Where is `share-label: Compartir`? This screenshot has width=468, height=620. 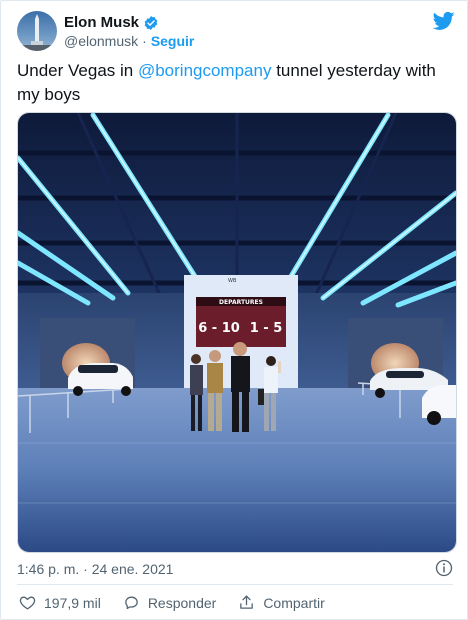 share-label: Compartir is located at coordinates (294, 602).